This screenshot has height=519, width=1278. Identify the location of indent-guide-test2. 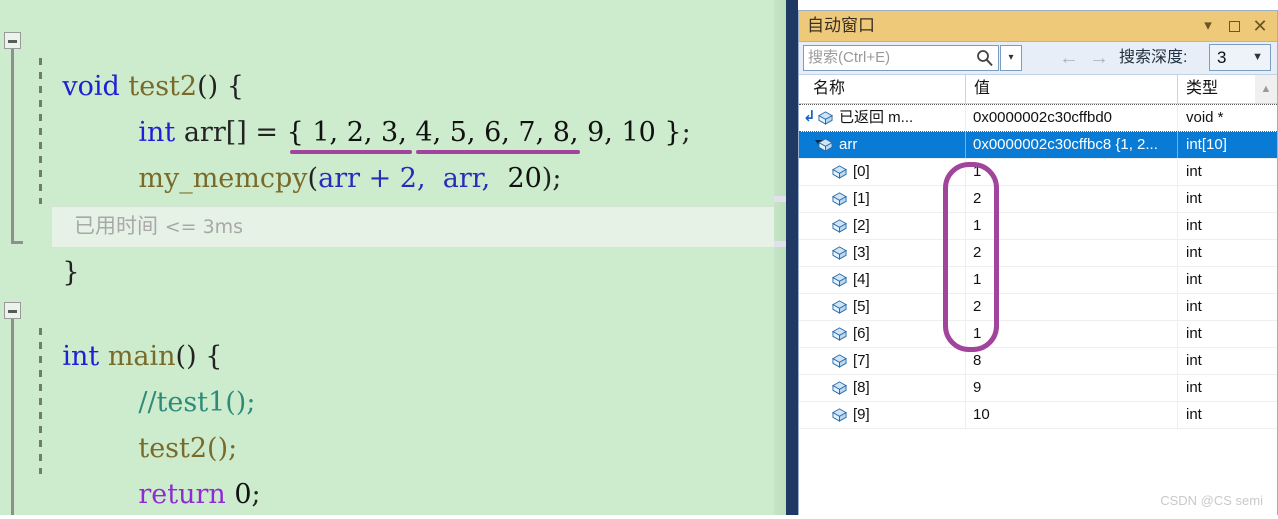
(40, 131).